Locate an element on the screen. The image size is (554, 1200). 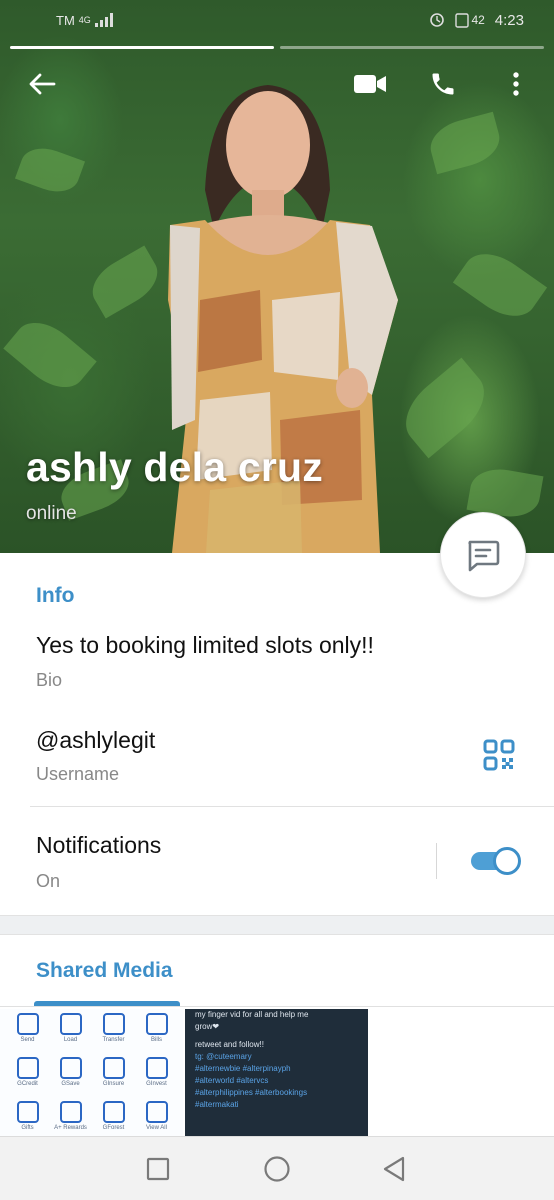
bio-label: Bio is located at coordinates (49, 680).